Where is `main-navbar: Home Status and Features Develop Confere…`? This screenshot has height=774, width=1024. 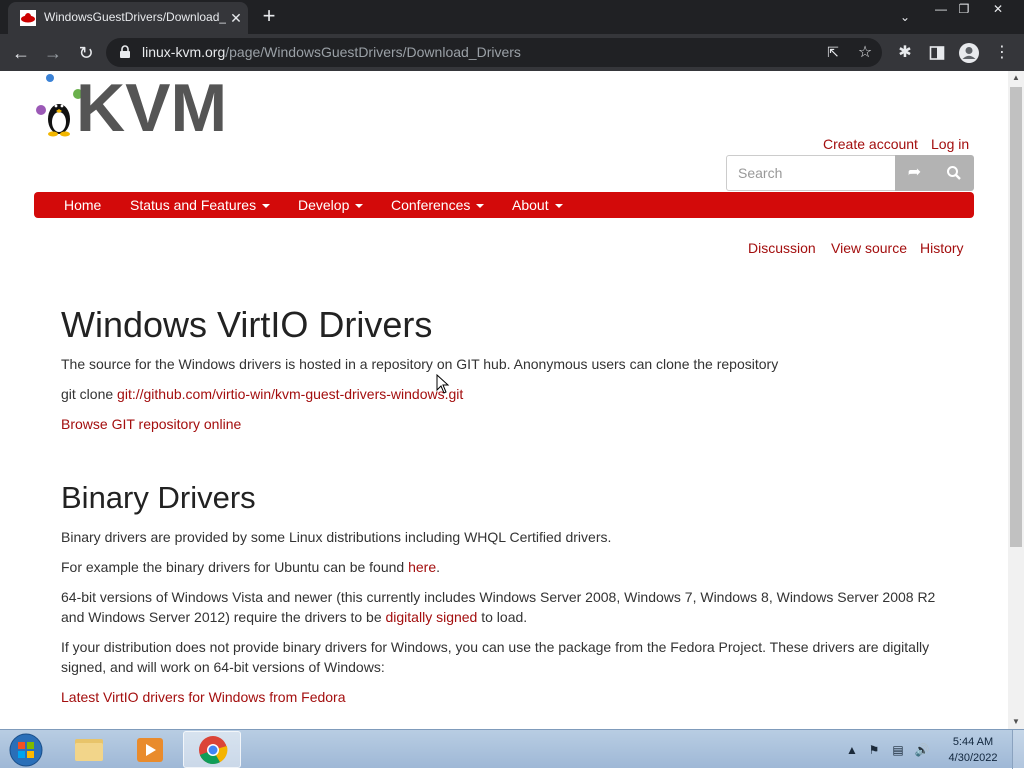 main-navbar: Home Status and Features Develop Confere… is located at coordinates (504, 205).